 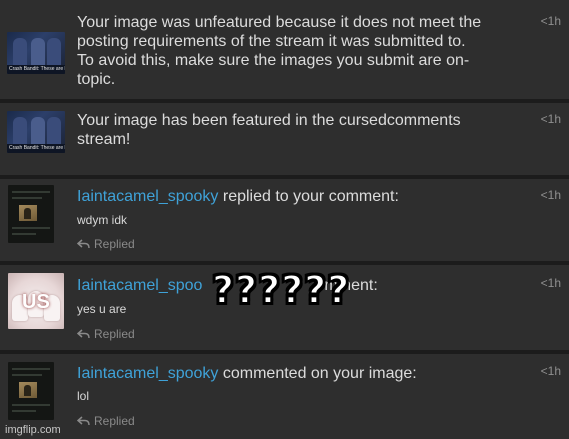 What do you see at coordinates (139, 285) in the screenshot?
I see `username-link: Iaintacamel_spoo` at bounding box center [139, 285].